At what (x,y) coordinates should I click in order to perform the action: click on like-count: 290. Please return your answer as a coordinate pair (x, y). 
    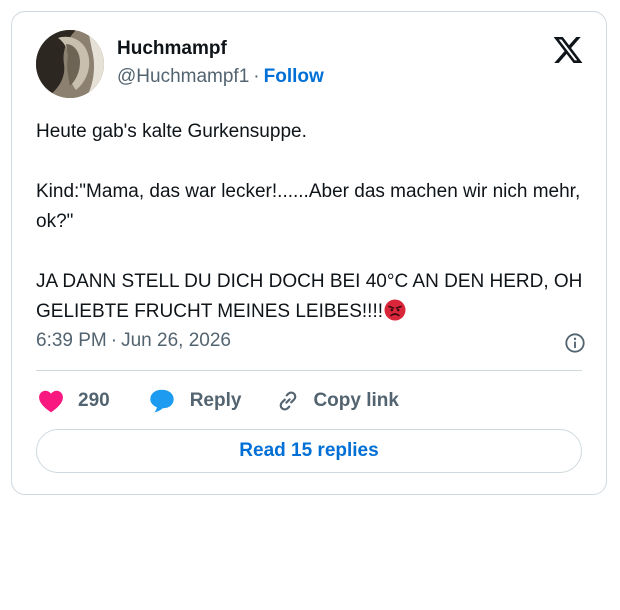
    Looking at the image, I should click on (94, 400).